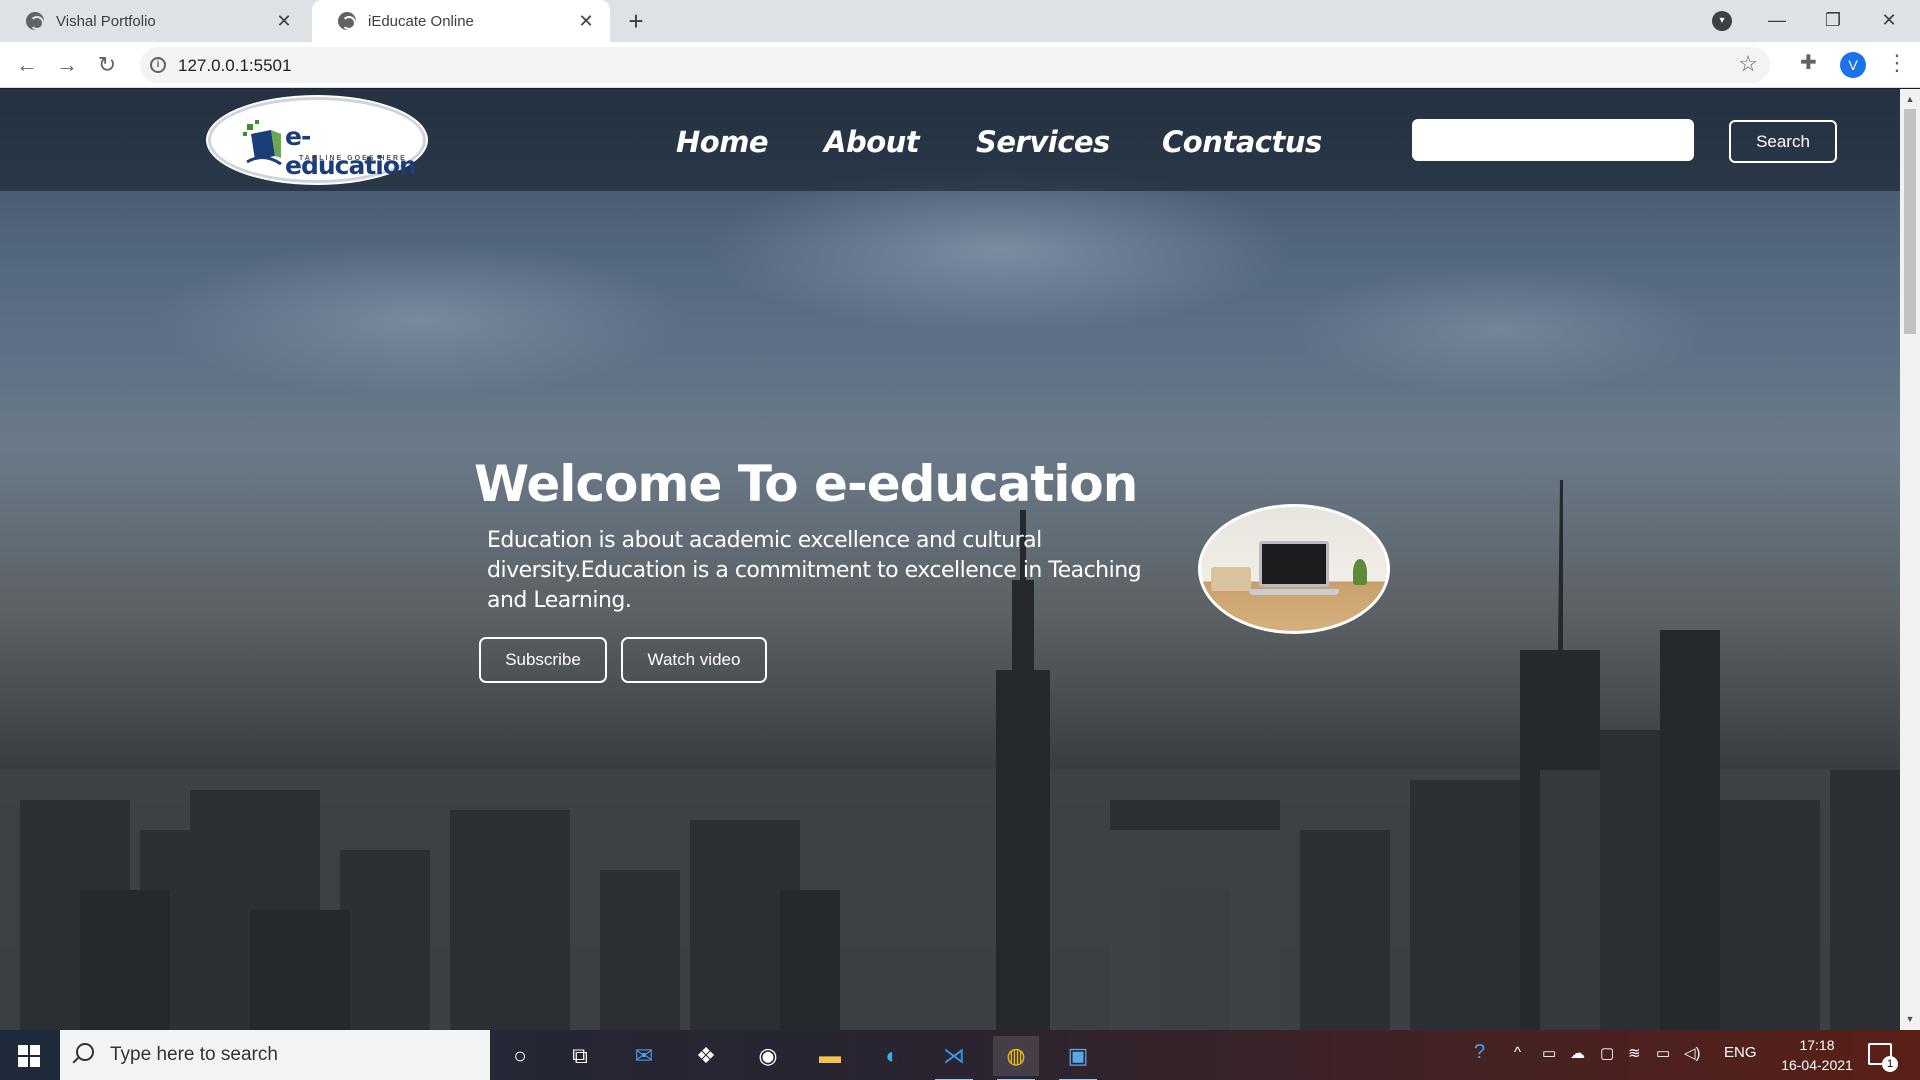  What do you see at coordinates (1294, 592) in the screenshot?
I see `laptop-base-shape` at bounding box center [1294, 592].